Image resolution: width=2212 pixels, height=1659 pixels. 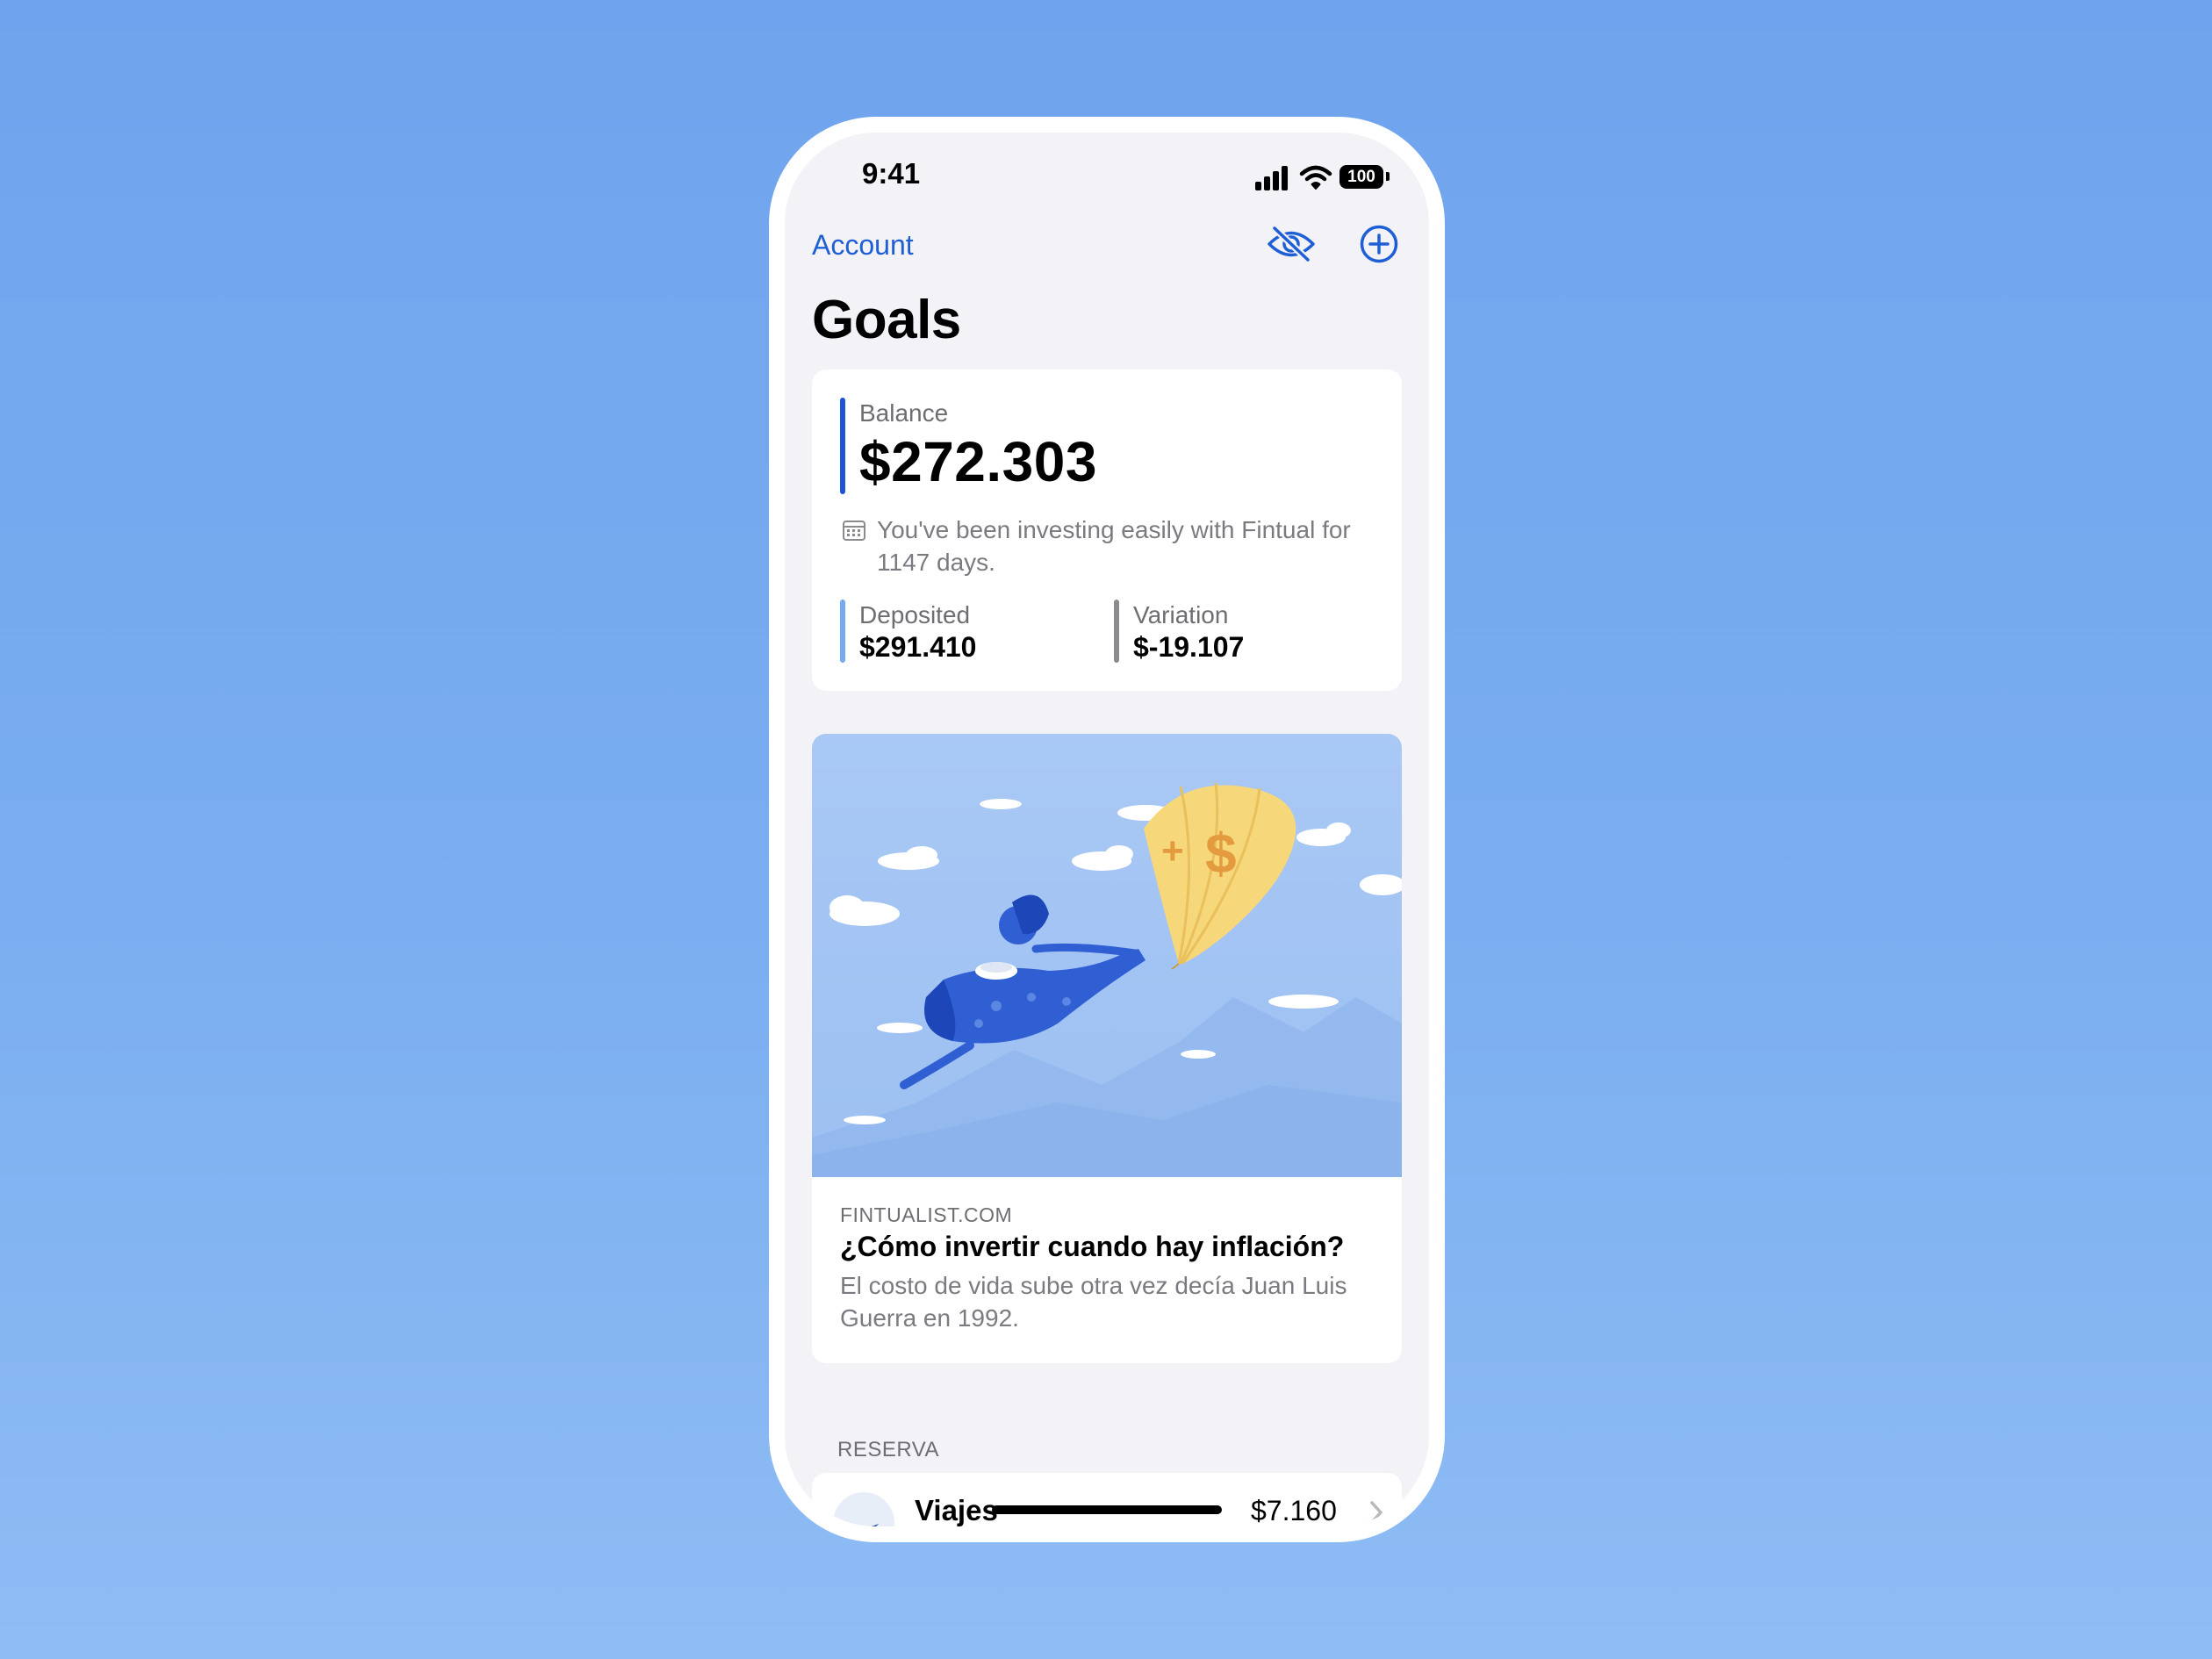 What do you see at coordinates (1379, 244) in the screenshot?
I see `plus-circle-icon` at bounding box center [1379, 244].